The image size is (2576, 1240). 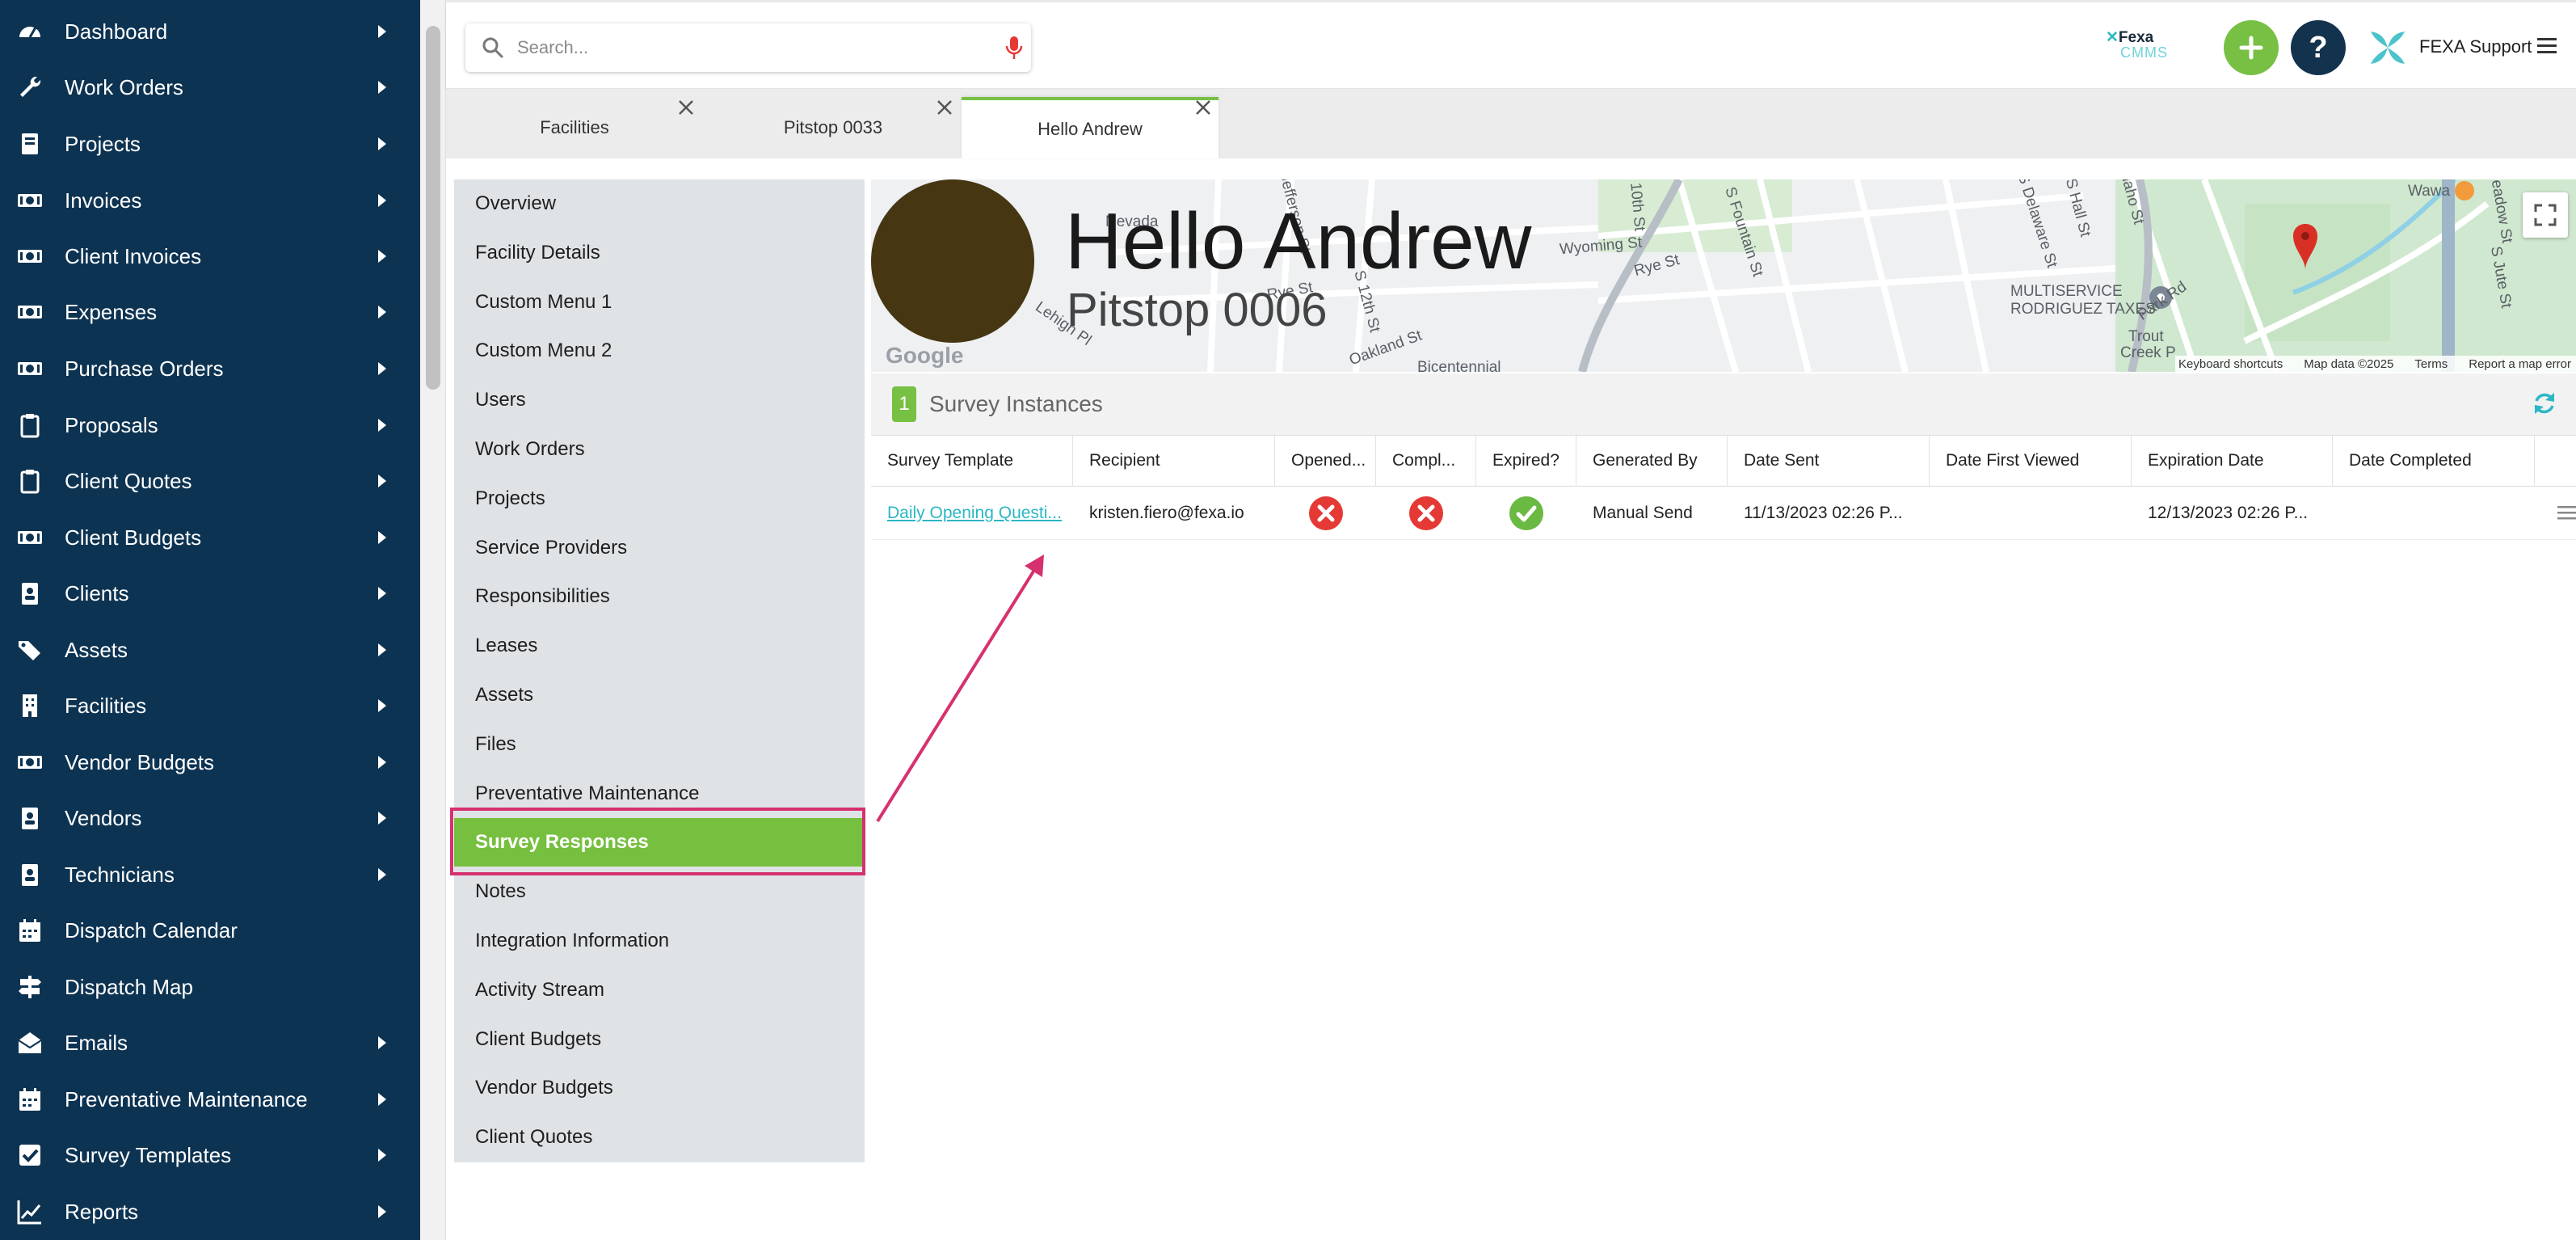 What do you see at coordinates (659, 253) in the screenshot?
I see `facility-menu-item-facility-details: Facility Details` at bounding box center [659, 253].